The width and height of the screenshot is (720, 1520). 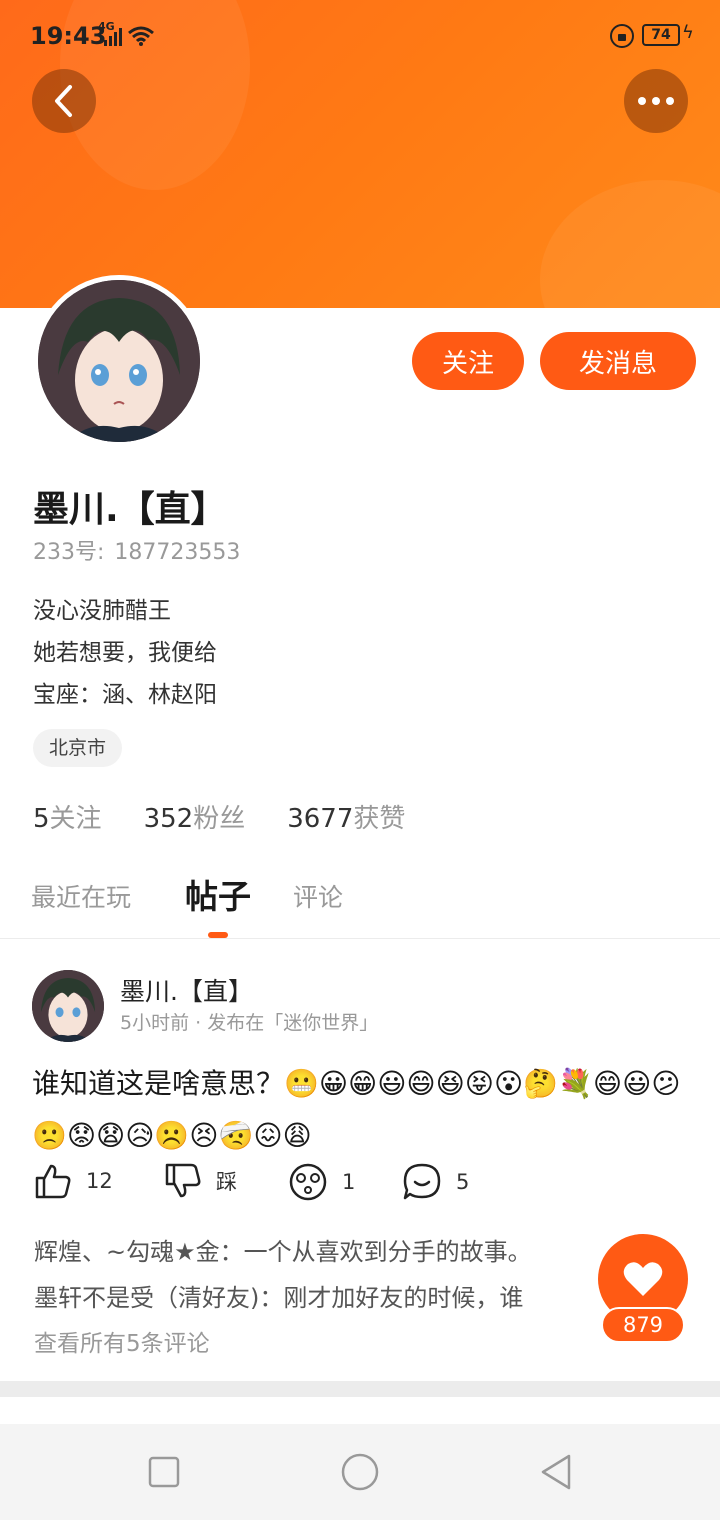 I want to click on like-count: 12, so click(x=99, y=1181).